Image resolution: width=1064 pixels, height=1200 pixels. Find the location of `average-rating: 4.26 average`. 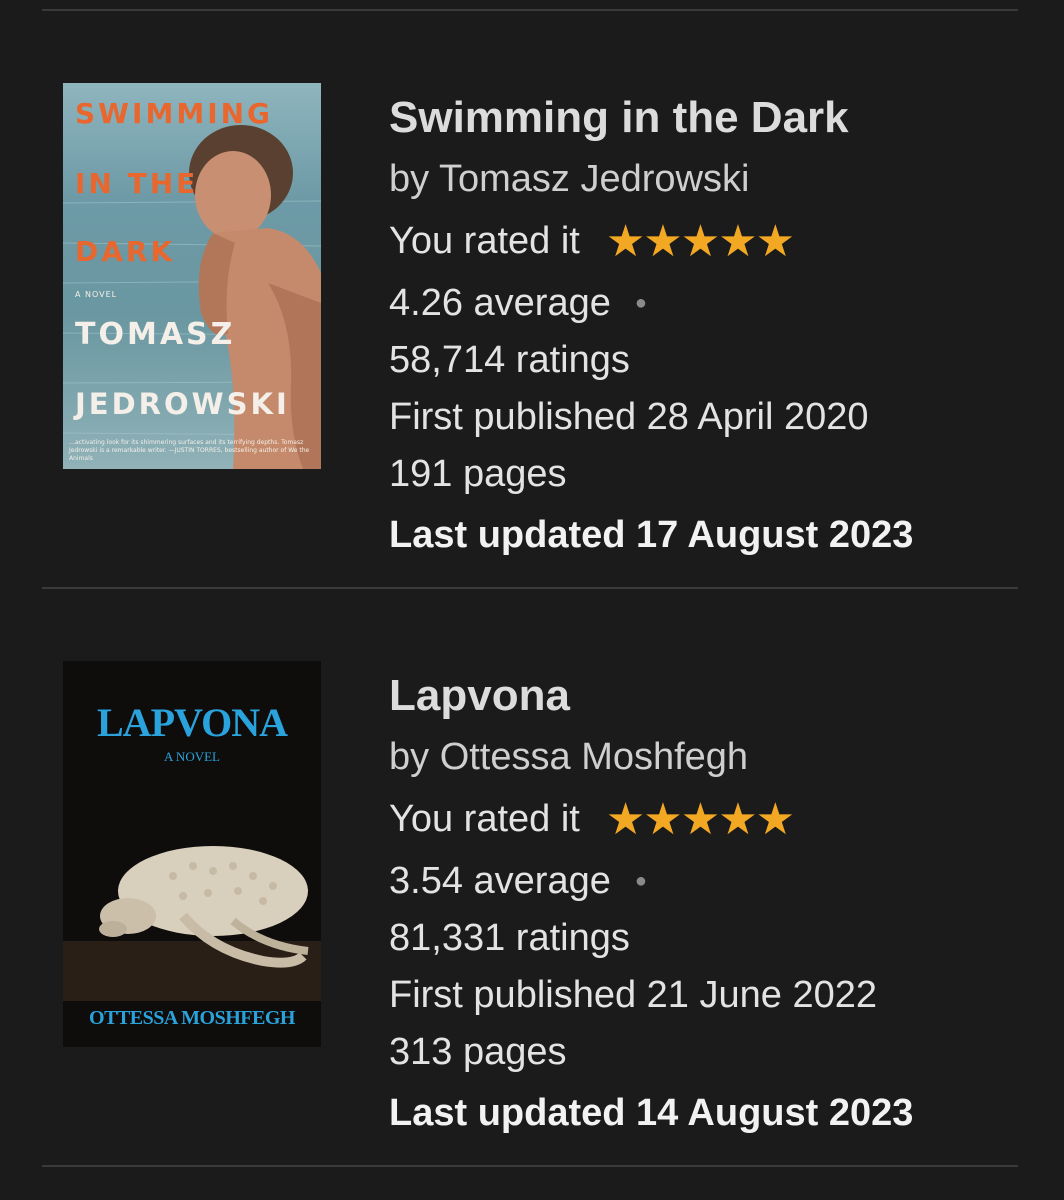

average-rating: 4.26 average is located at coordinates (500, 303).